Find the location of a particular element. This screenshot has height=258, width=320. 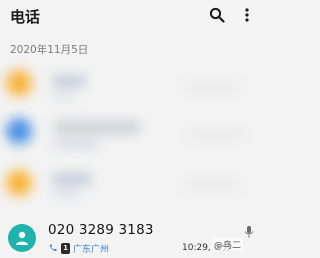

search-button is located at coordinates (217, 15).